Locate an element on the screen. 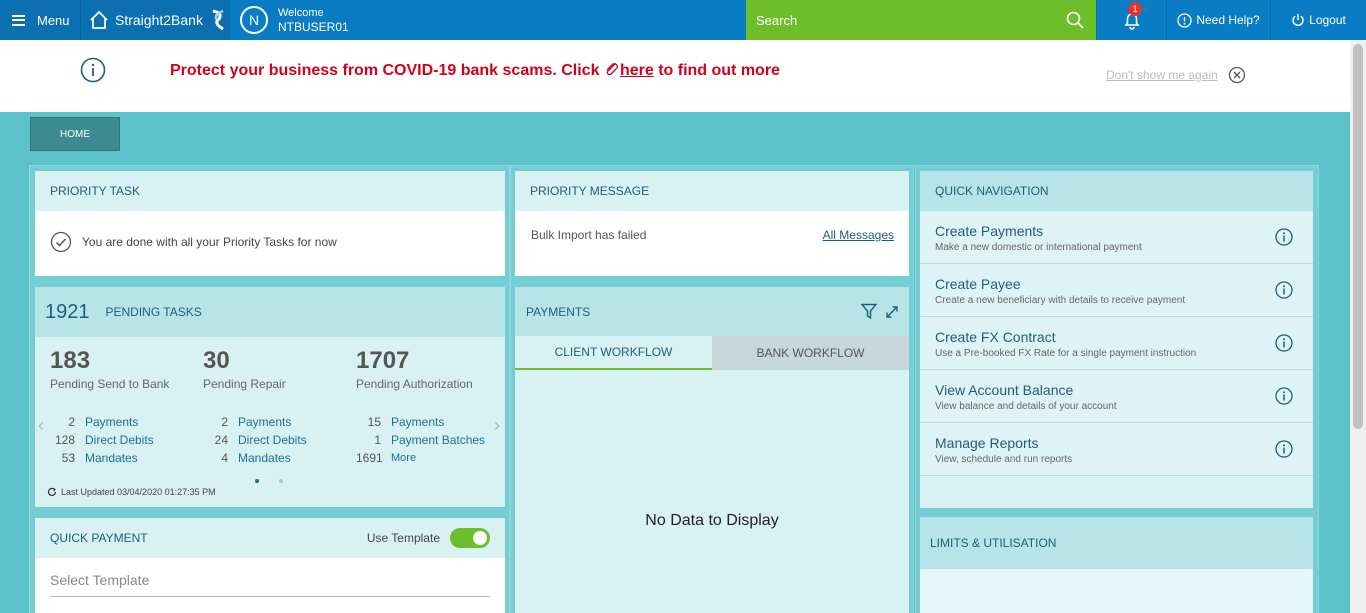  power-icon is located at coordinates (1298, 20).